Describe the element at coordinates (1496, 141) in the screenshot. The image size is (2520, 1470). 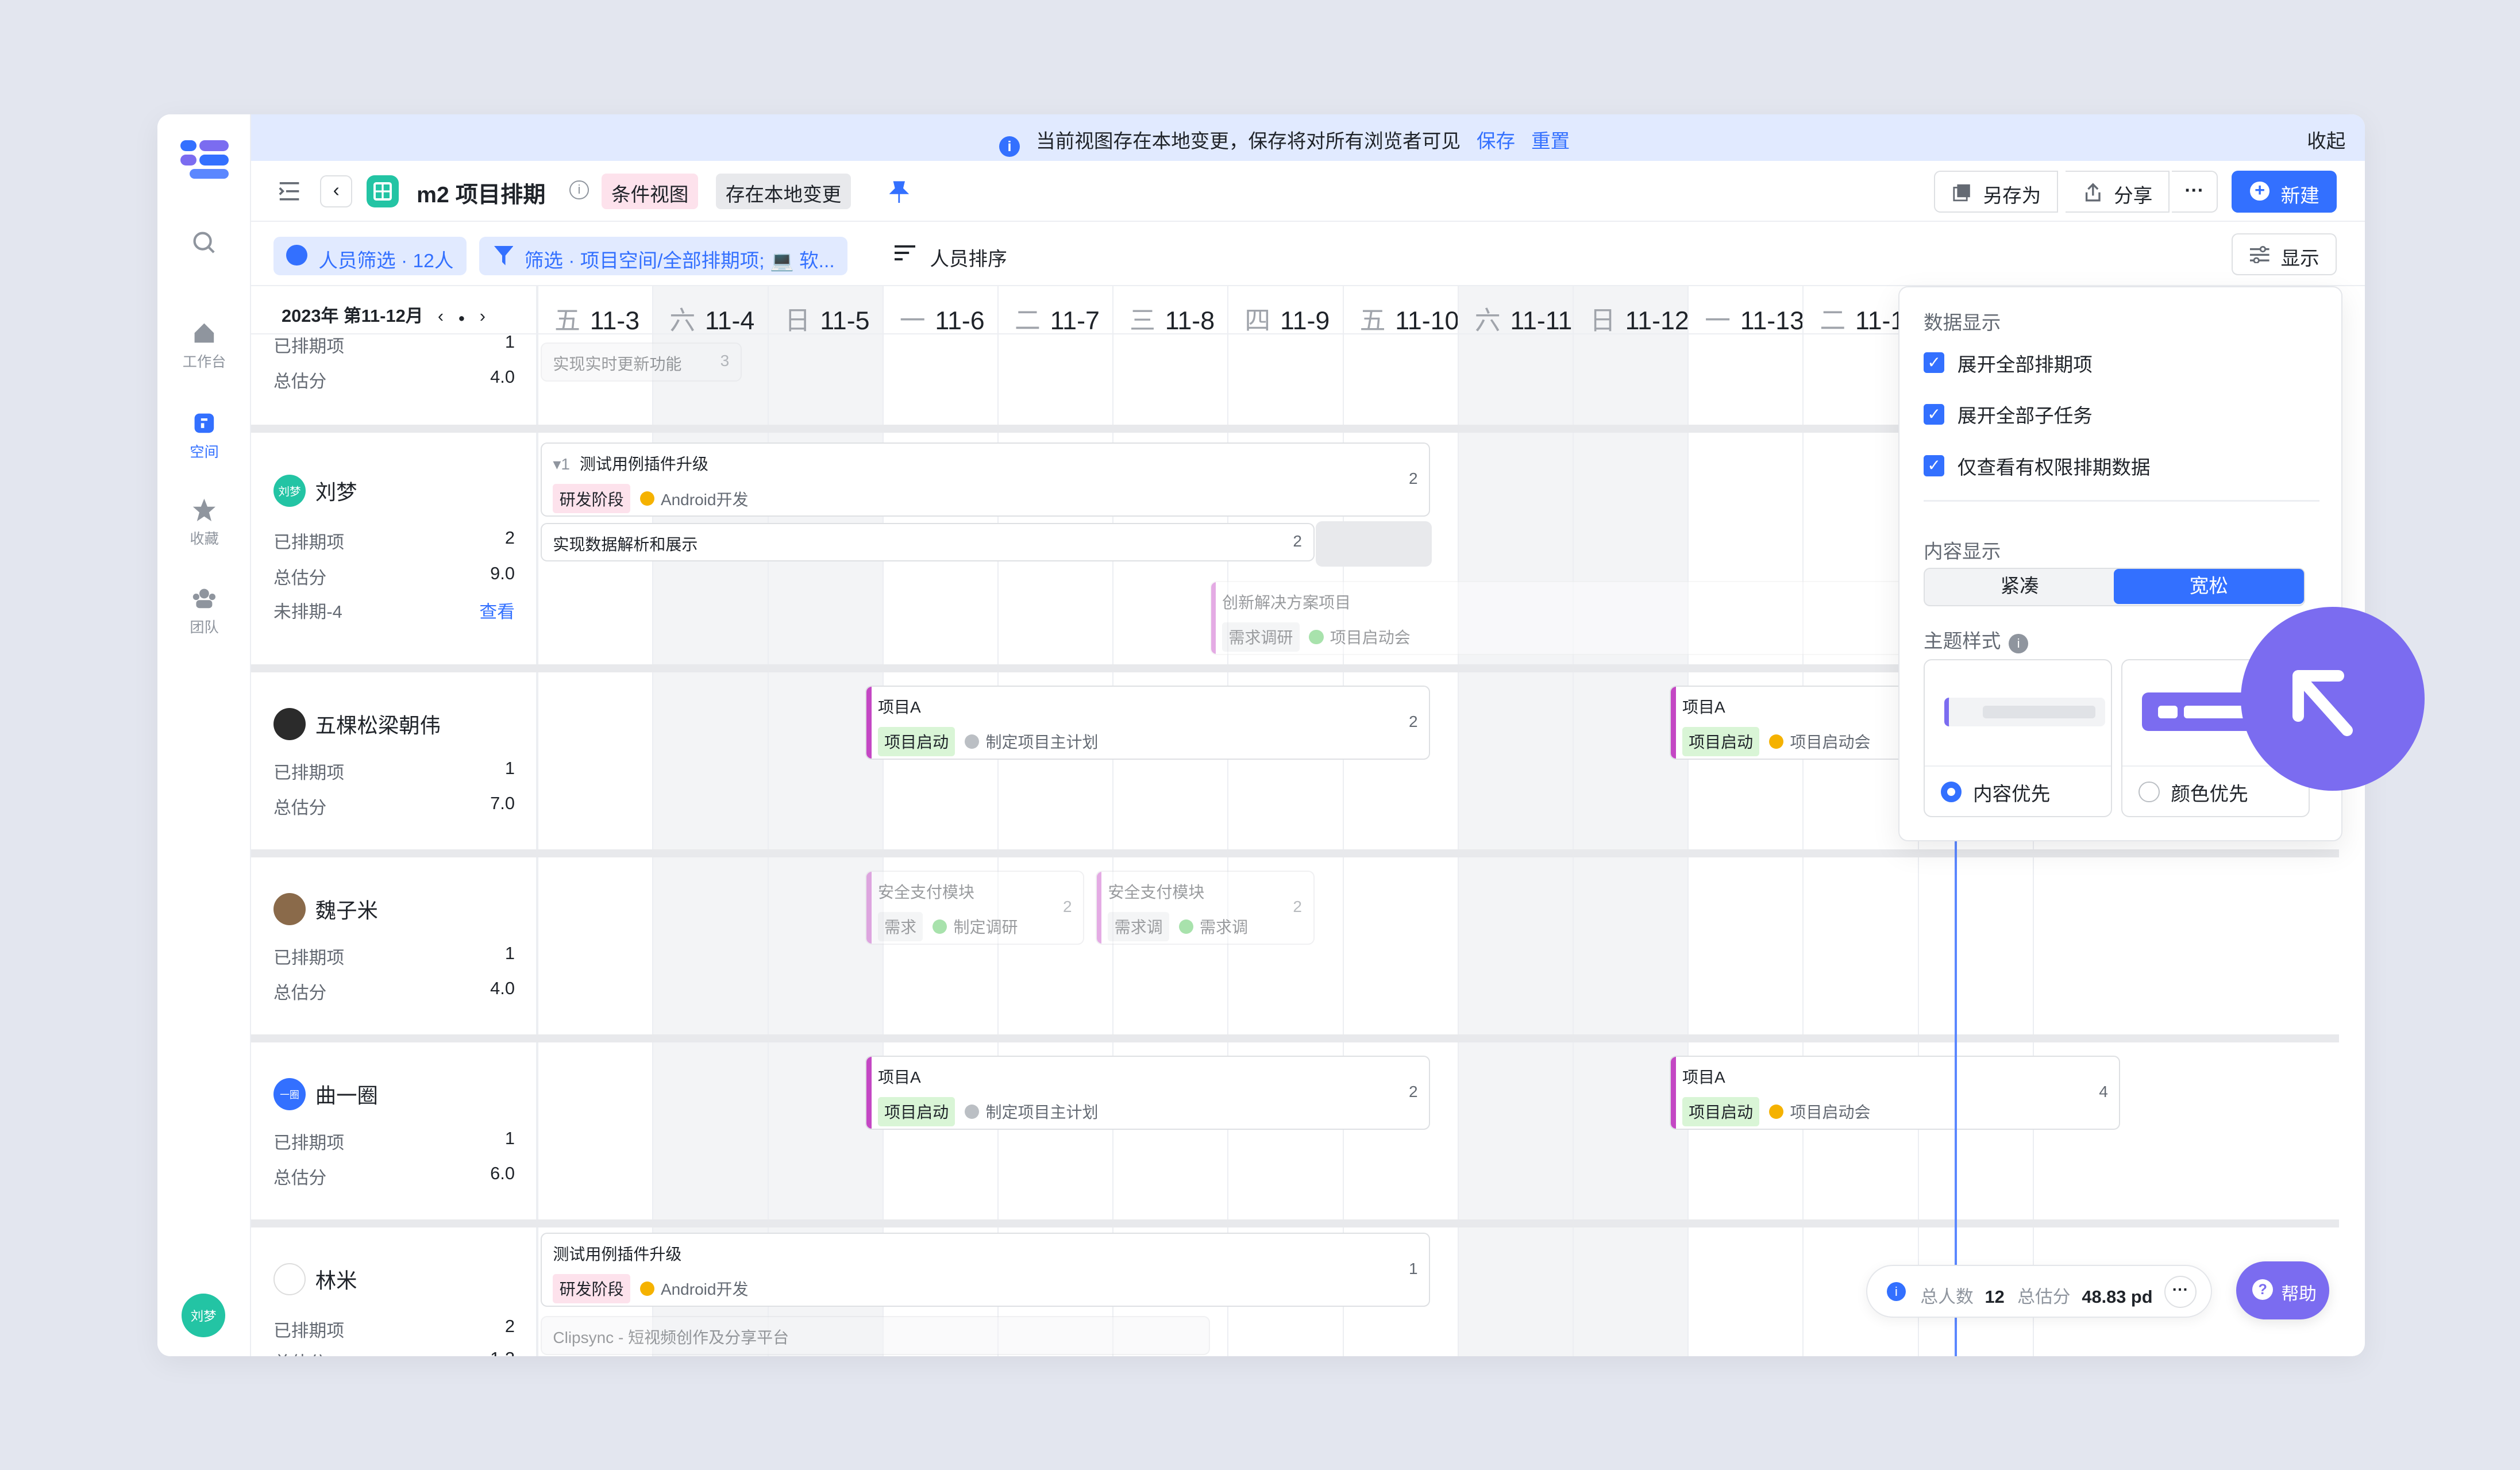
I see `save-link: 保存` at that location.